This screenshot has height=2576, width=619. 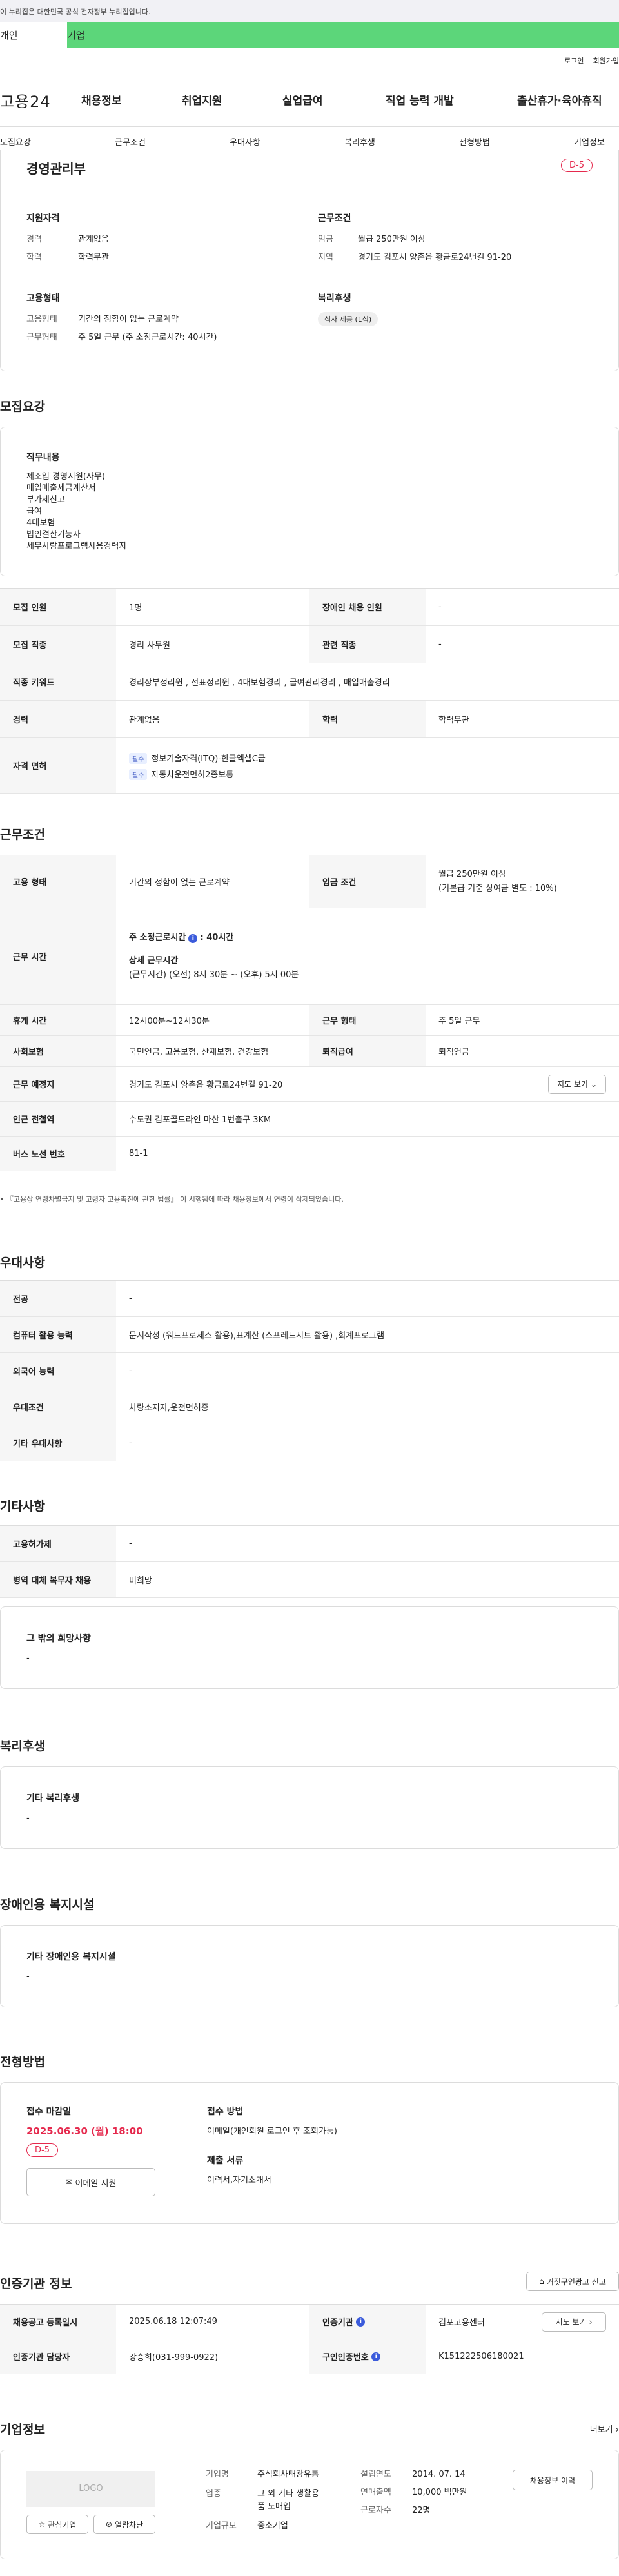 I want to click on pref-title: 우대사항, so click(x=22, y=1263).